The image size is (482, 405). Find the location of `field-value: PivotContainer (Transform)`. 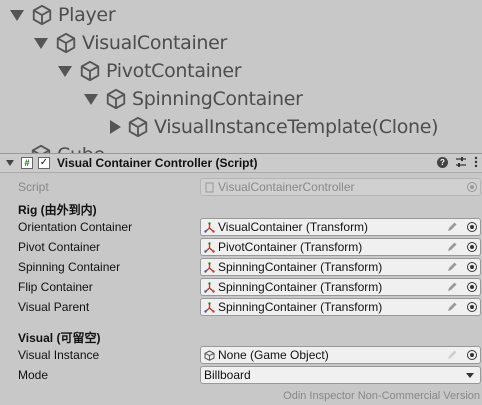

field-value: PivotContainer (Transform) is located at coordinates (290, 247).